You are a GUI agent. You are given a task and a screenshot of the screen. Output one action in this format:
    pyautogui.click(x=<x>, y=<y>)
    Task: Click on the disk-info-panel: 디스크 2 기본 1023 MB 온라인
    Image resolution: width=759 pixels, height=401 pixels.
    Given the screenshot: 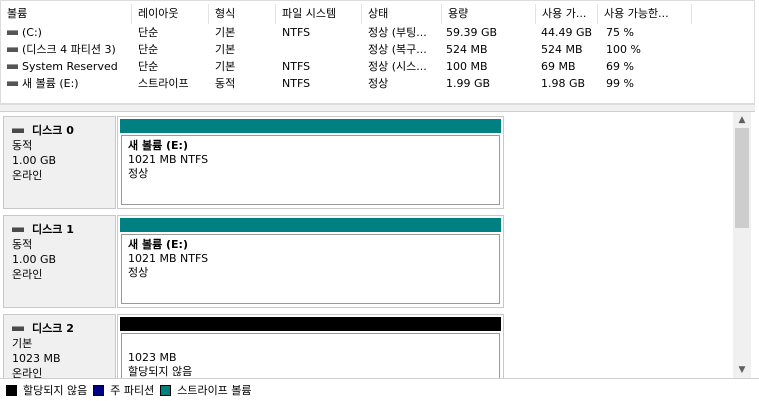 What is the action you would take?
    pyautogui.click(x=59, y=346)
    